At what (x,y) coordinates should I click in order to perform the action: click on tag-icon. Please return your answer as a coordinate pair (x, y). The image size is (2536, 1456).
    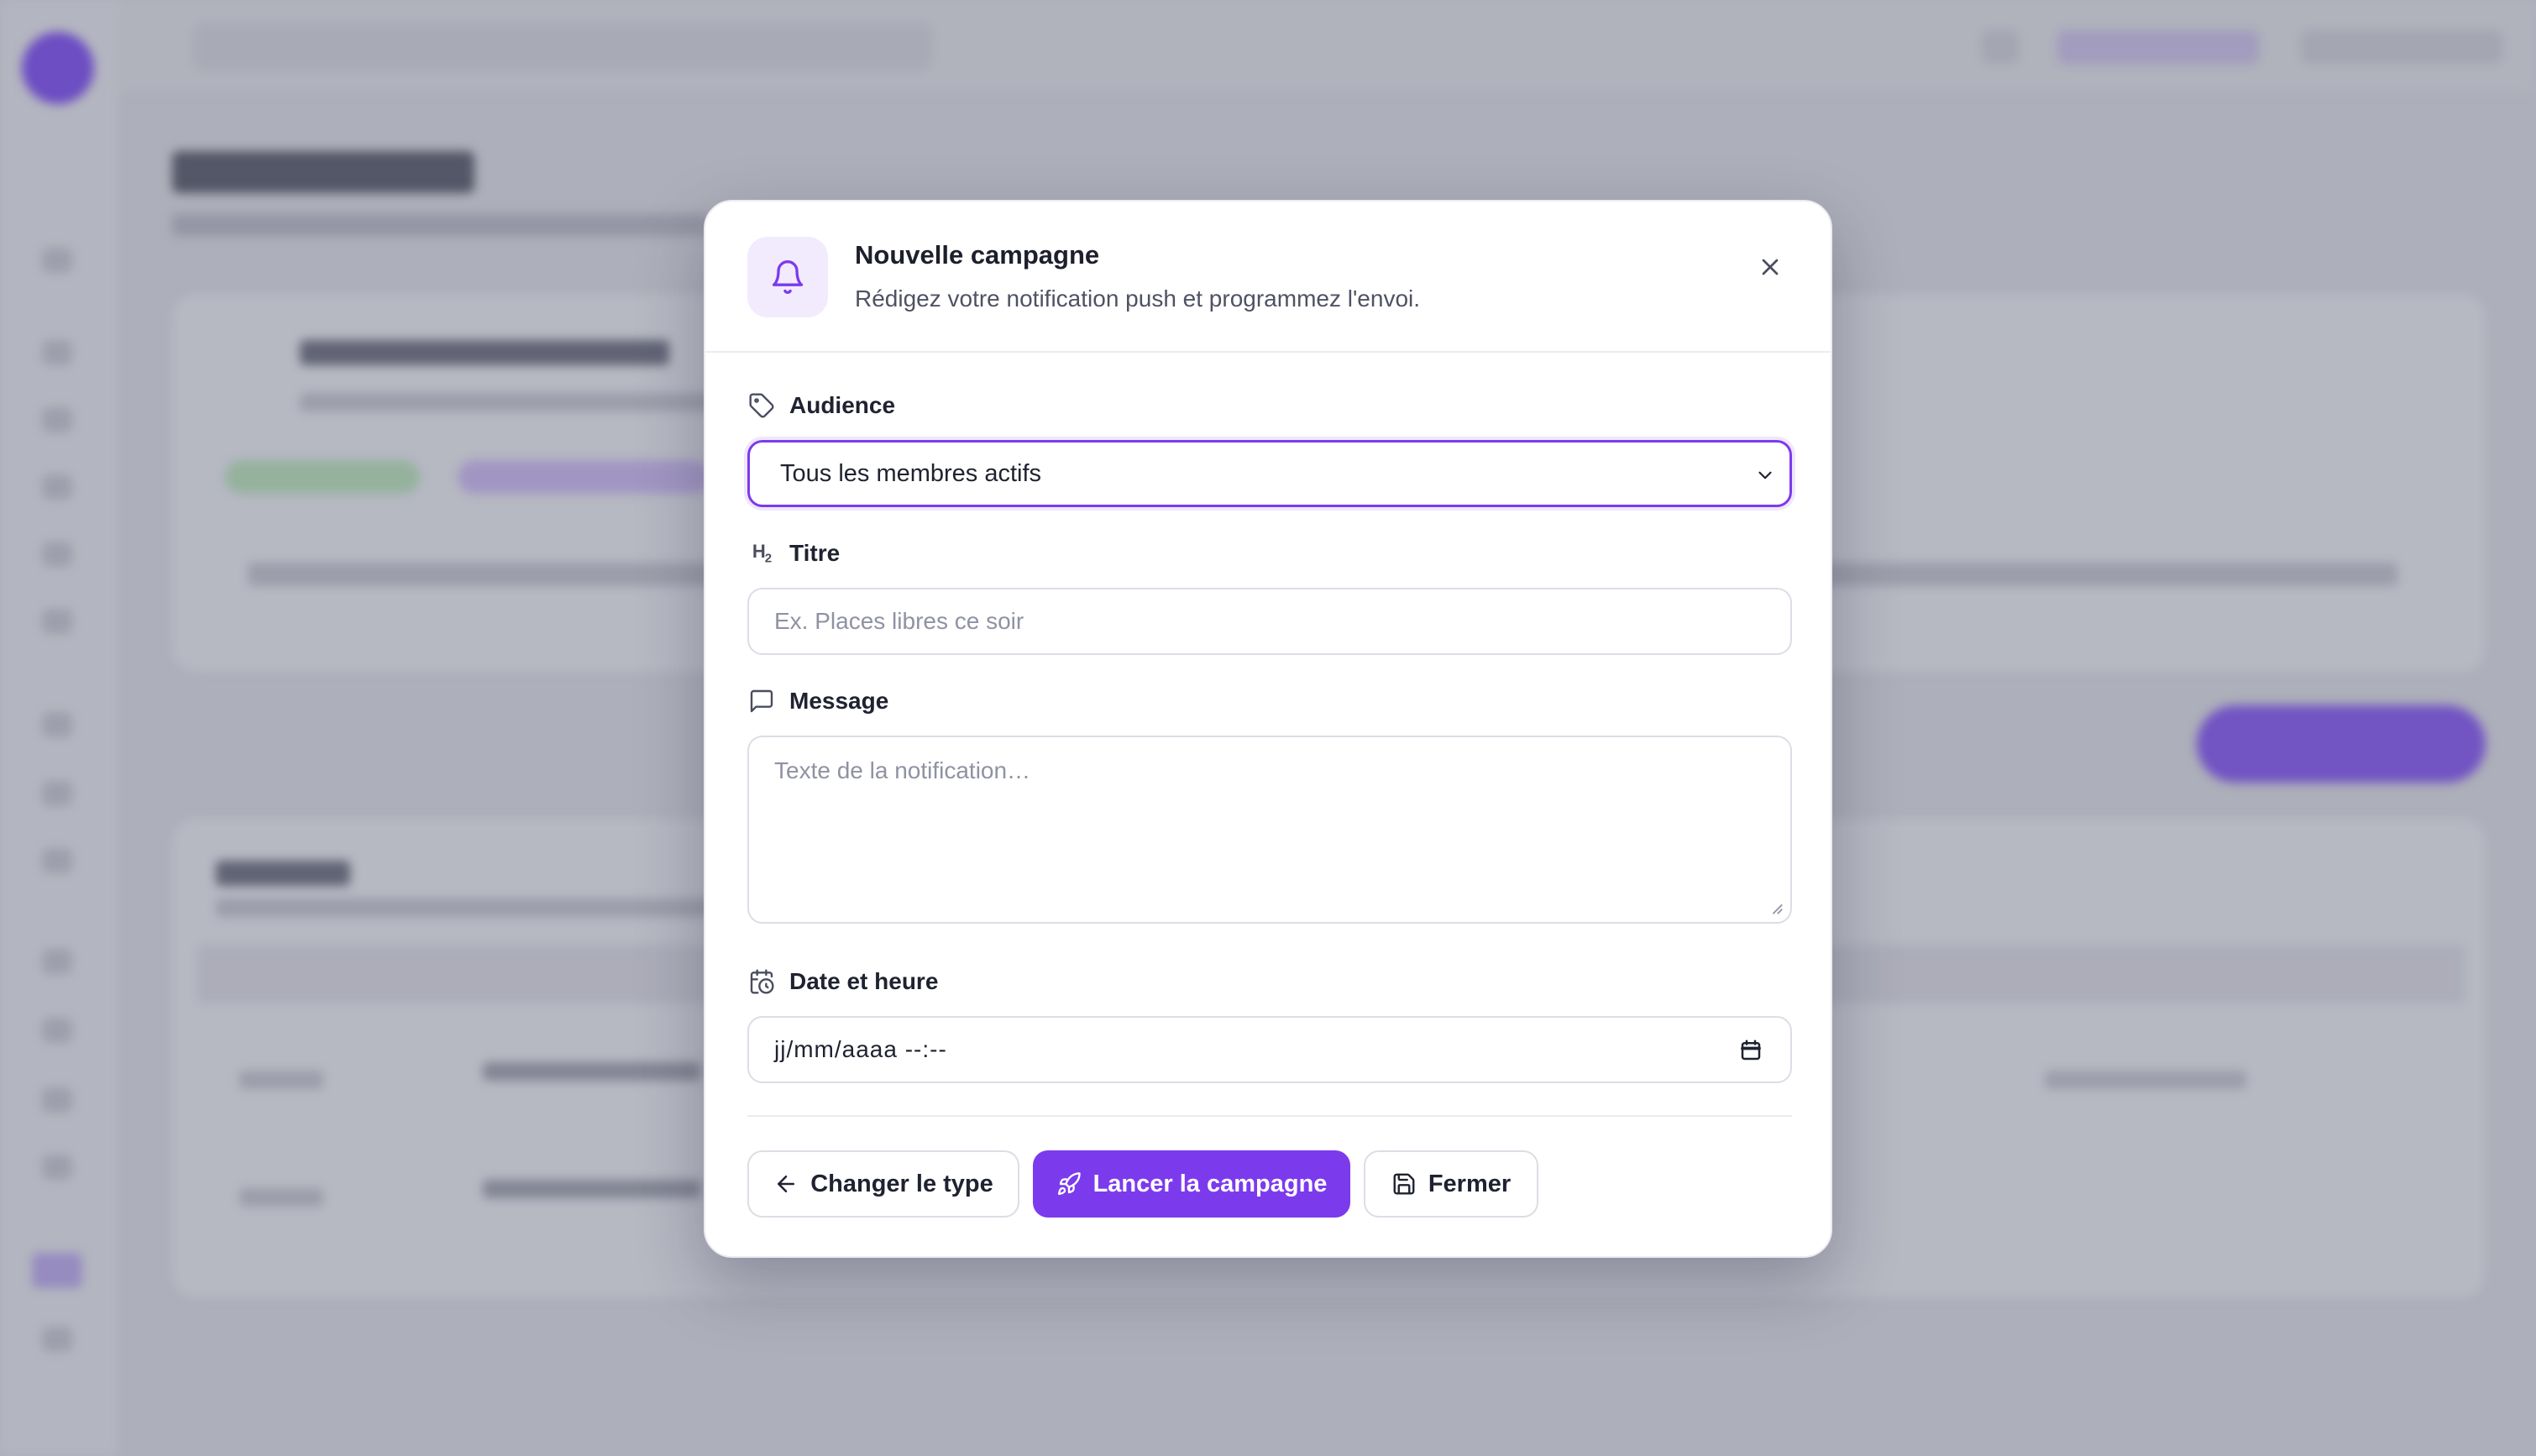
    Looking at the image, I should click on (761, 405).